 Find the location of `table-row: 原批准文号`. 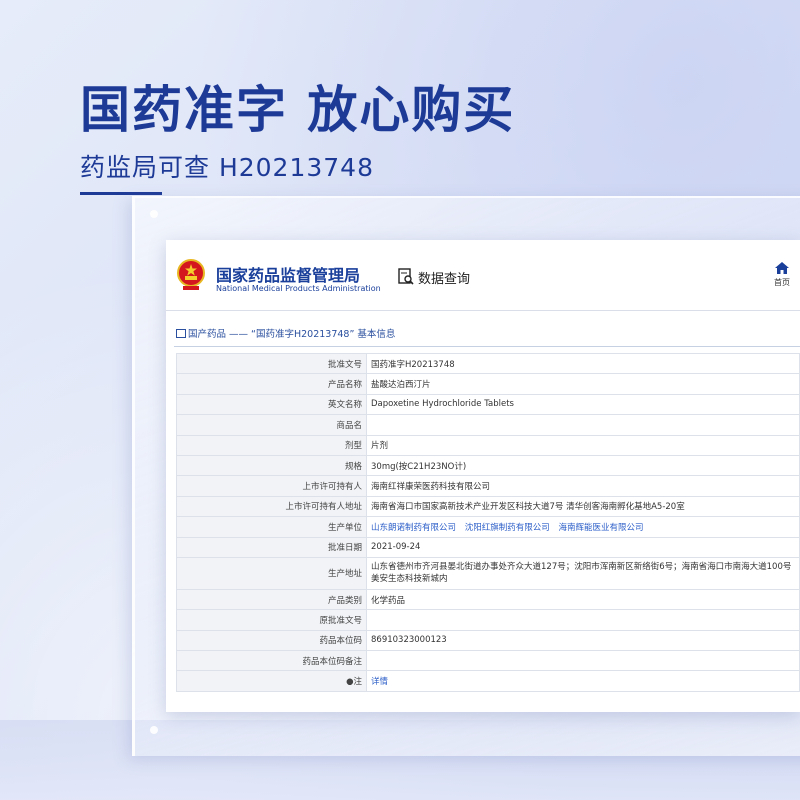

table-row: 原批准文号 is located at coordinates (488, 620).